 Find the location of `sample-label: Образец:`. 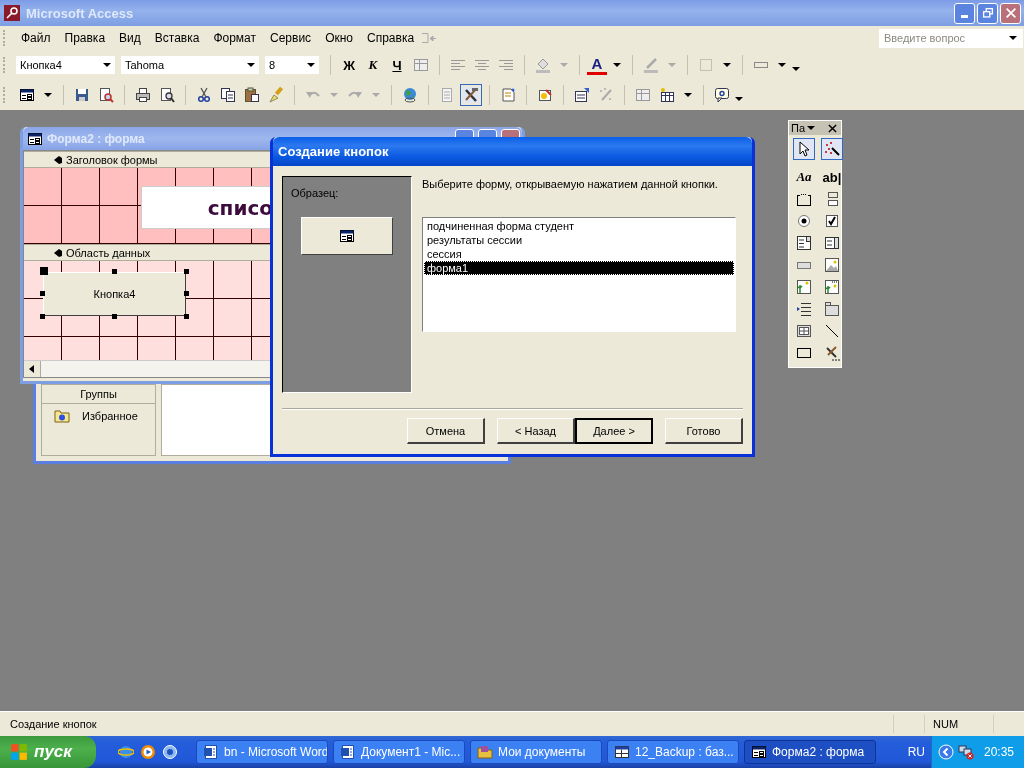

sample-label: Образец: is located at coordinates (315, 193).